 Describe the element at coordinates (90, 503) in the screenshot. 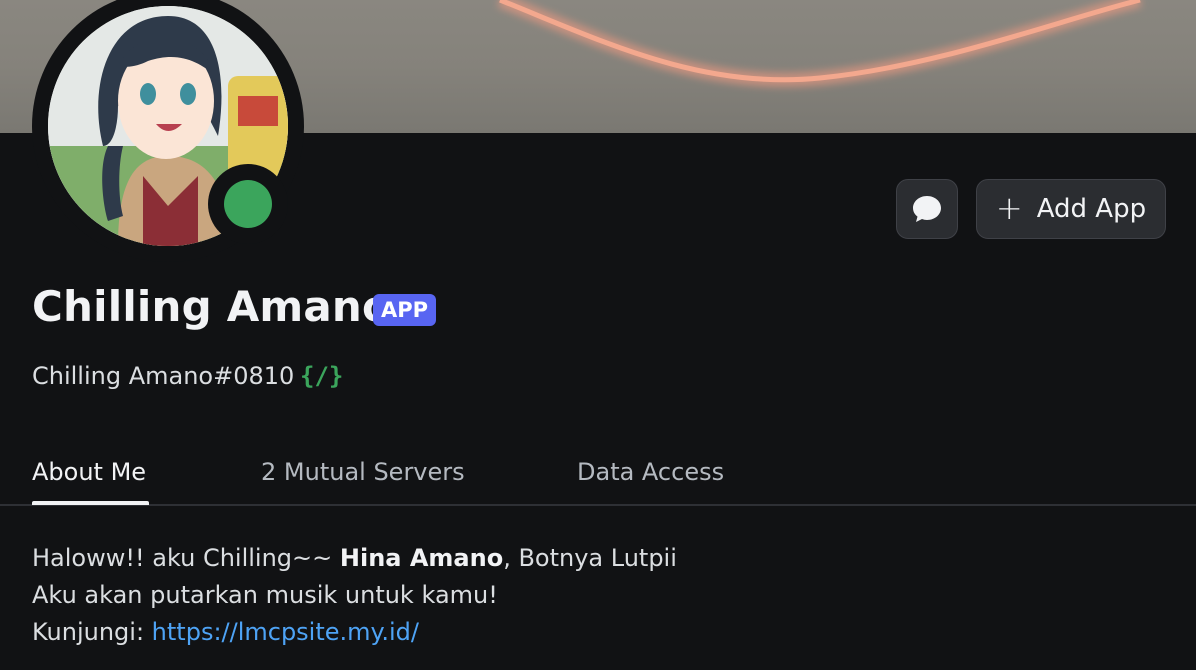

I see `active-tab-indicator` at that location.